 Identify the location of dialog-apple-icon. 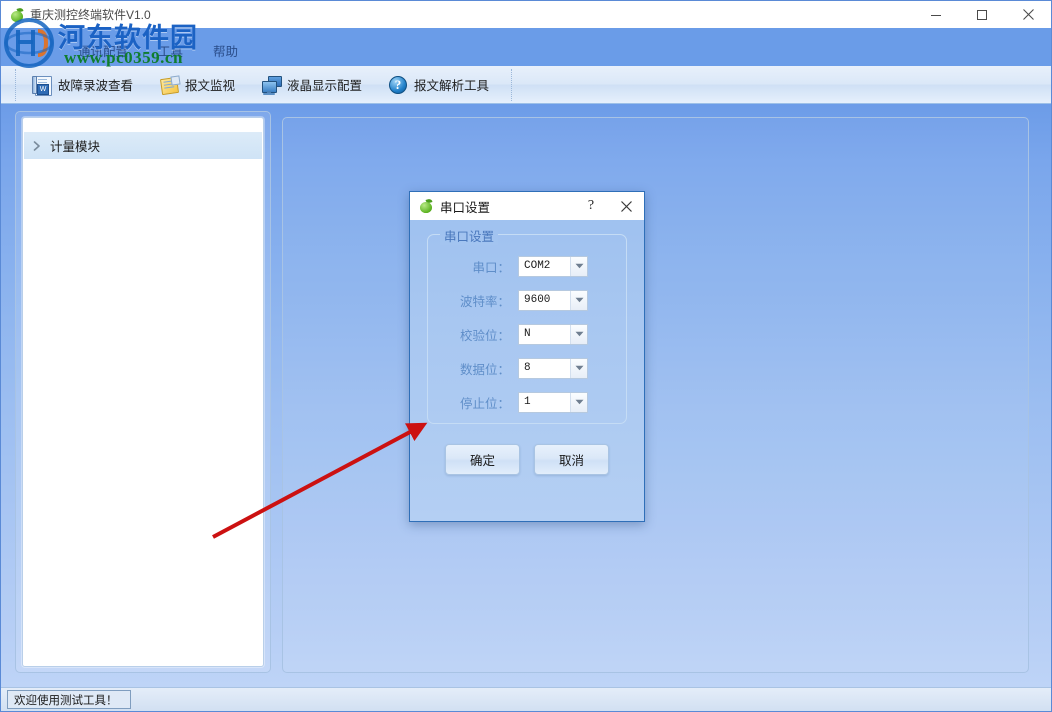
(426, 206).